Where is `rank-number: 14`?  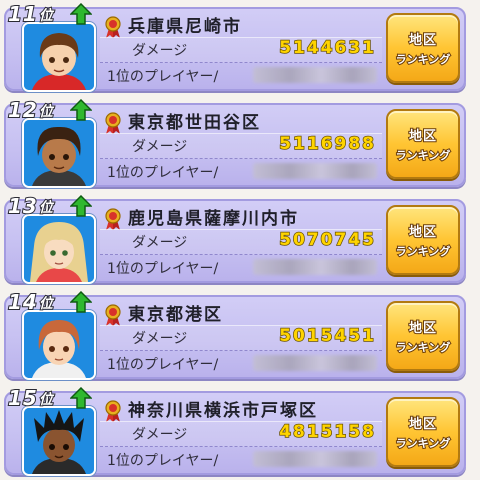 rank-number: 14 is located at coordinates (22, 302).